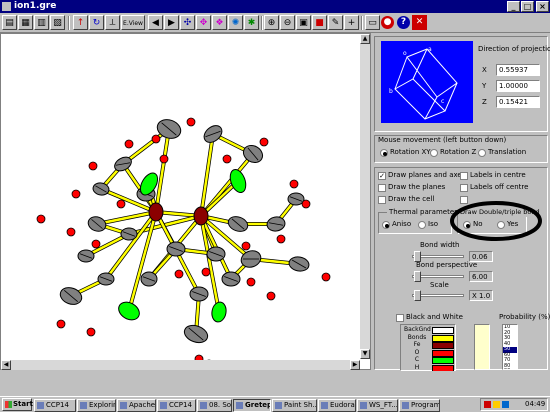 The height and width of the screenshot is (412, 550). I want to click on scroll-down-arrow-icon: ▼, so click(365, 354).